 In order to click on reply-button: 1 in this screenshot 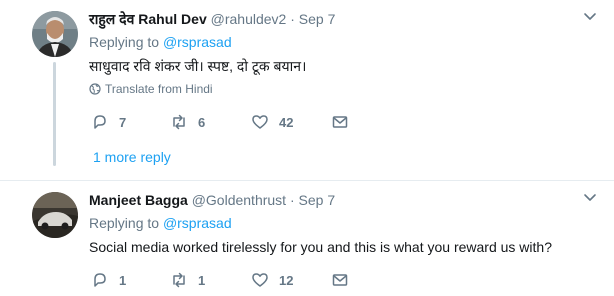, I will do `click(108, 280)`.